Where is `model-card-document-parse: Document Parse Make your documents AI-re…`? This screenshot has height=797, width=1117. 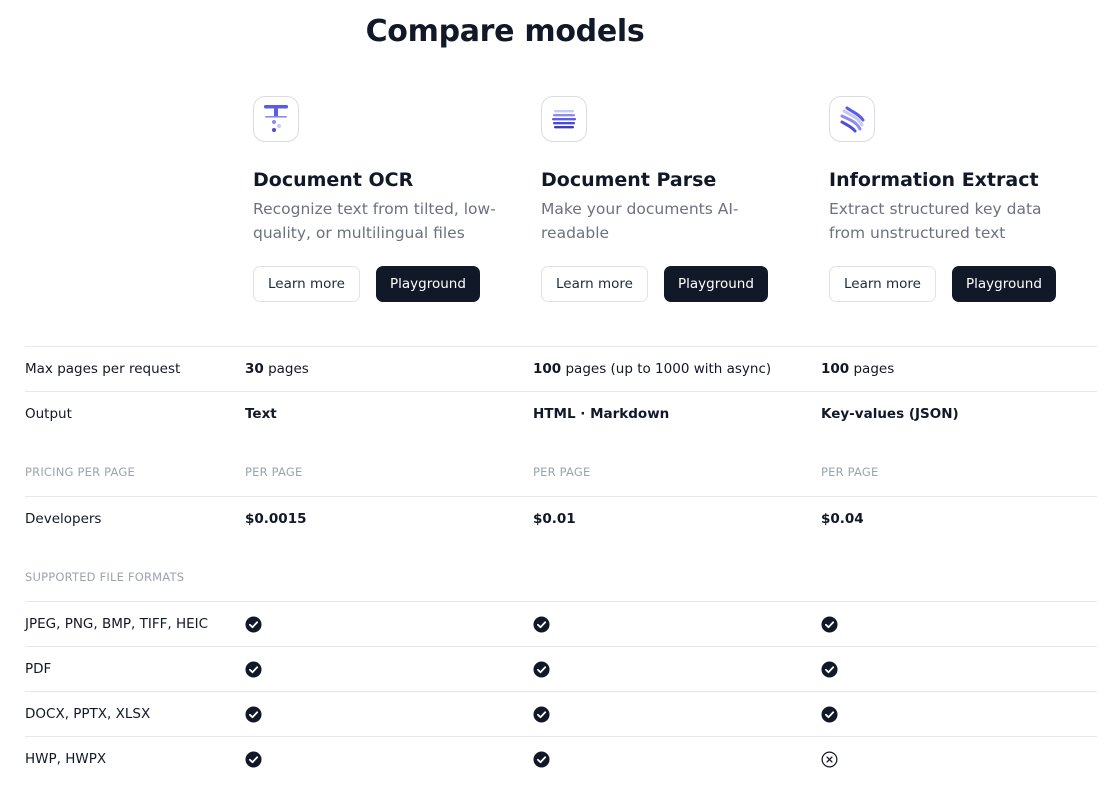 model-card-document-parse: Document Parse Make your documents AI-re… is located at coordinates (666, 199).